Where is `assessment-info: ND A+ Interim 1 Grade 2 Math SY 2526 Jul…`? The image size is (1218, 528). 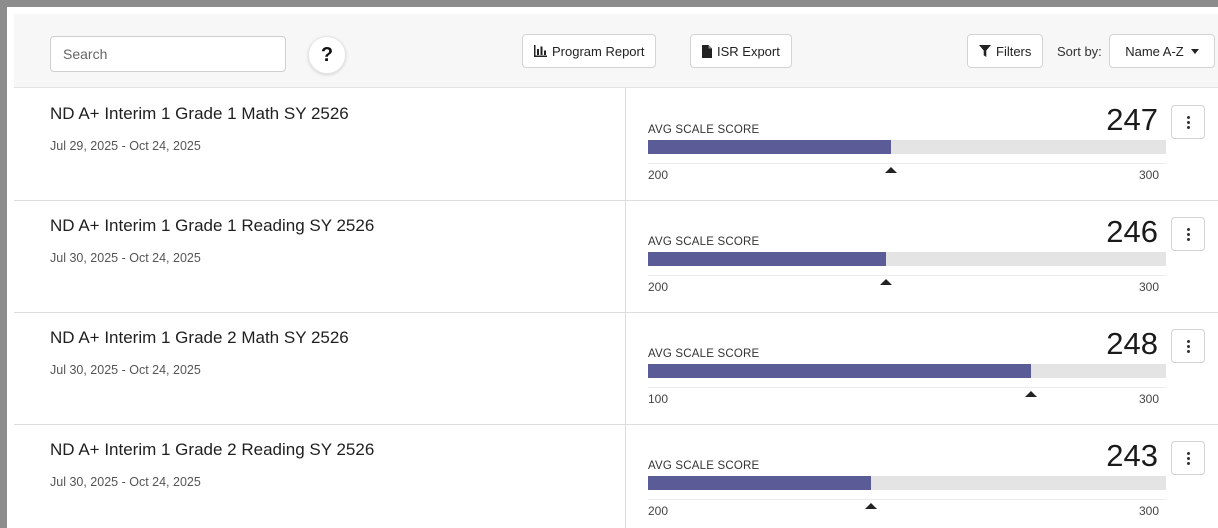 assessment-info: ND A+ Interim 1 Grade 2 Math SY 2526 Jul… is located at coordinates (320, 368).